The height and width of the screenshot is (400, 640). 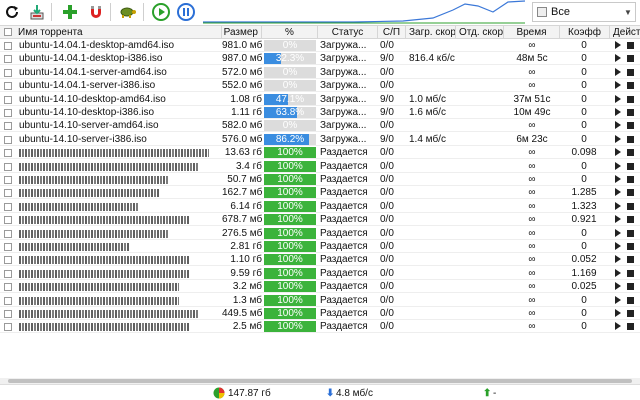 What do you see at coordinates (118, 32) in the screenshot?
I see `col-name: Имя торрента` at bounding box center [118, 32].